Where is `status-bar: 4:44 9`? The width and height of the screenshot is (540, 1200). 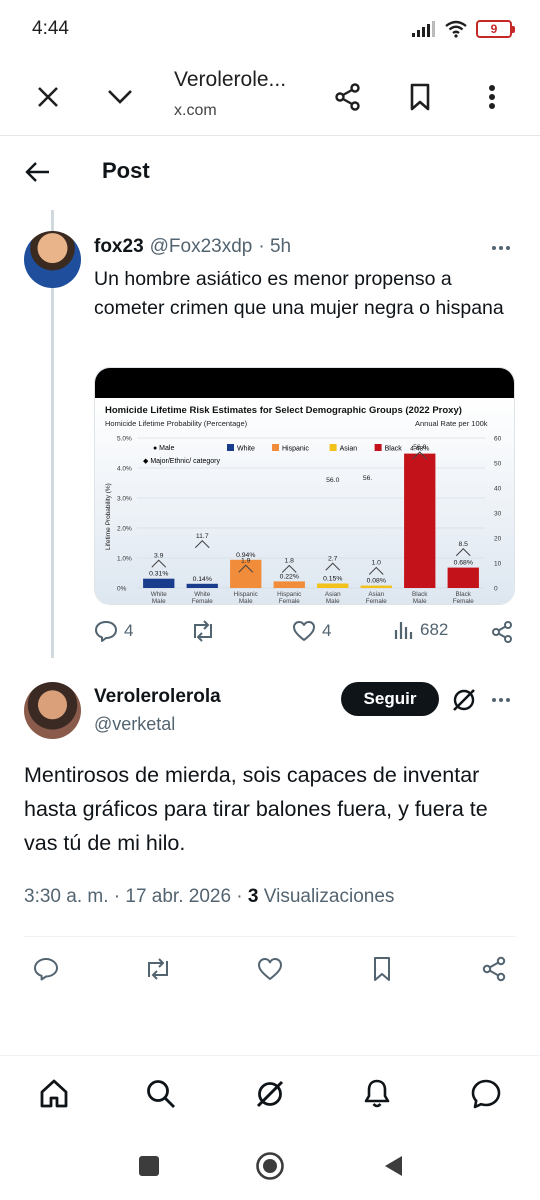
status-bar: 4:44 9 is located at coordinates (270, 29).